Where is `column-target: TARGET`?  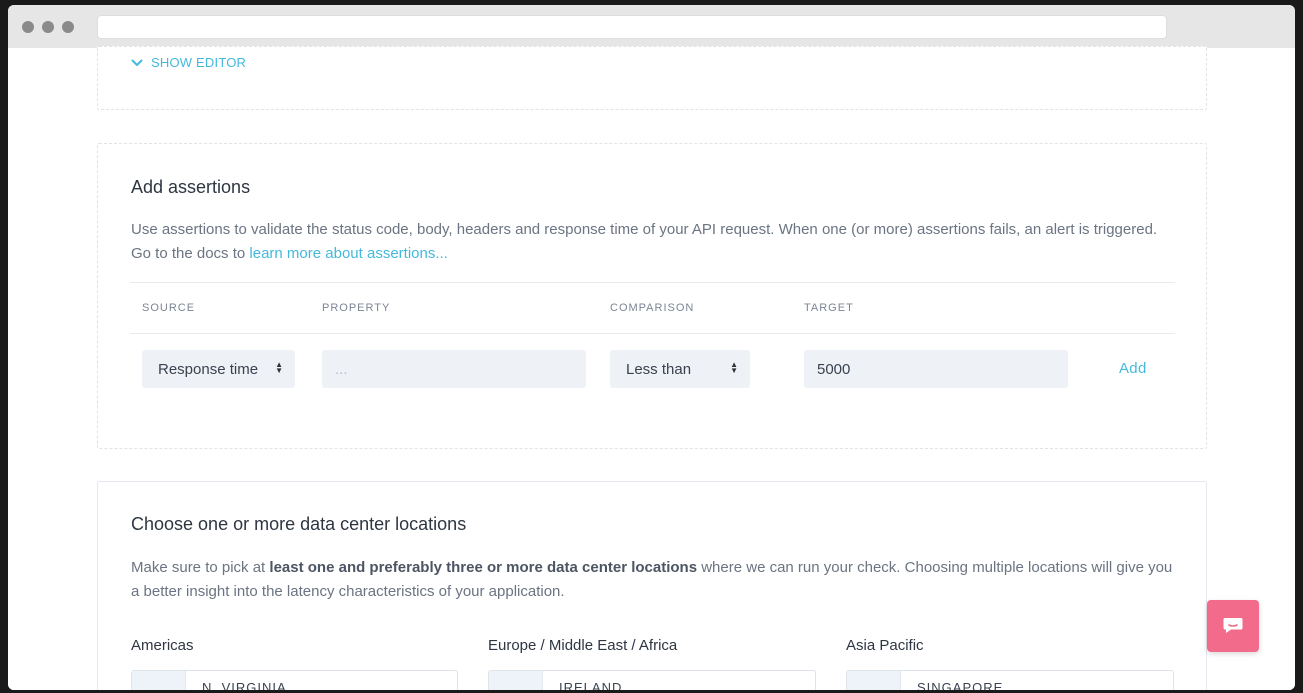 column-target: TARGET is located at coordinates (829, 308).